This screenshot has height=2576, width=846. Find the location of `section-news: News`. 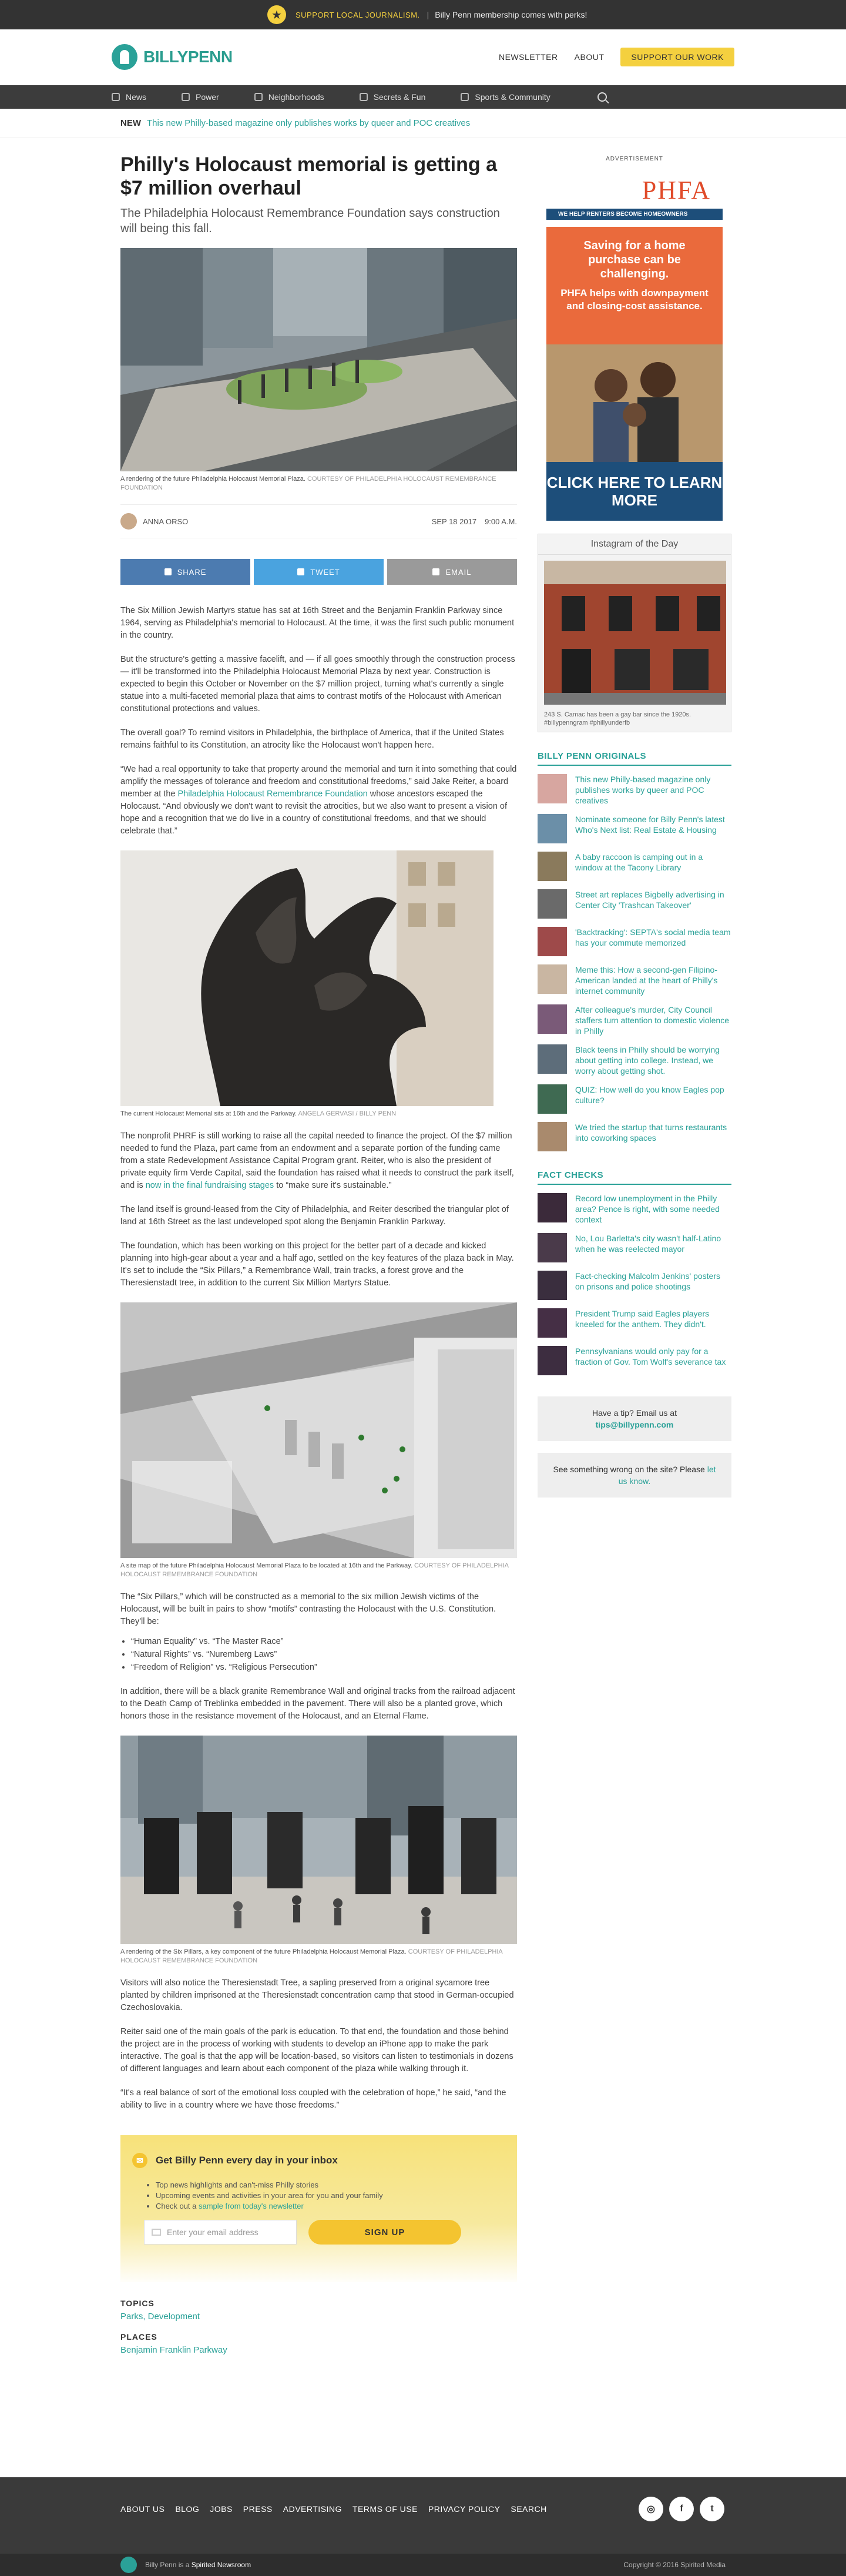

section-news: News is located at coordinates (129, 97).